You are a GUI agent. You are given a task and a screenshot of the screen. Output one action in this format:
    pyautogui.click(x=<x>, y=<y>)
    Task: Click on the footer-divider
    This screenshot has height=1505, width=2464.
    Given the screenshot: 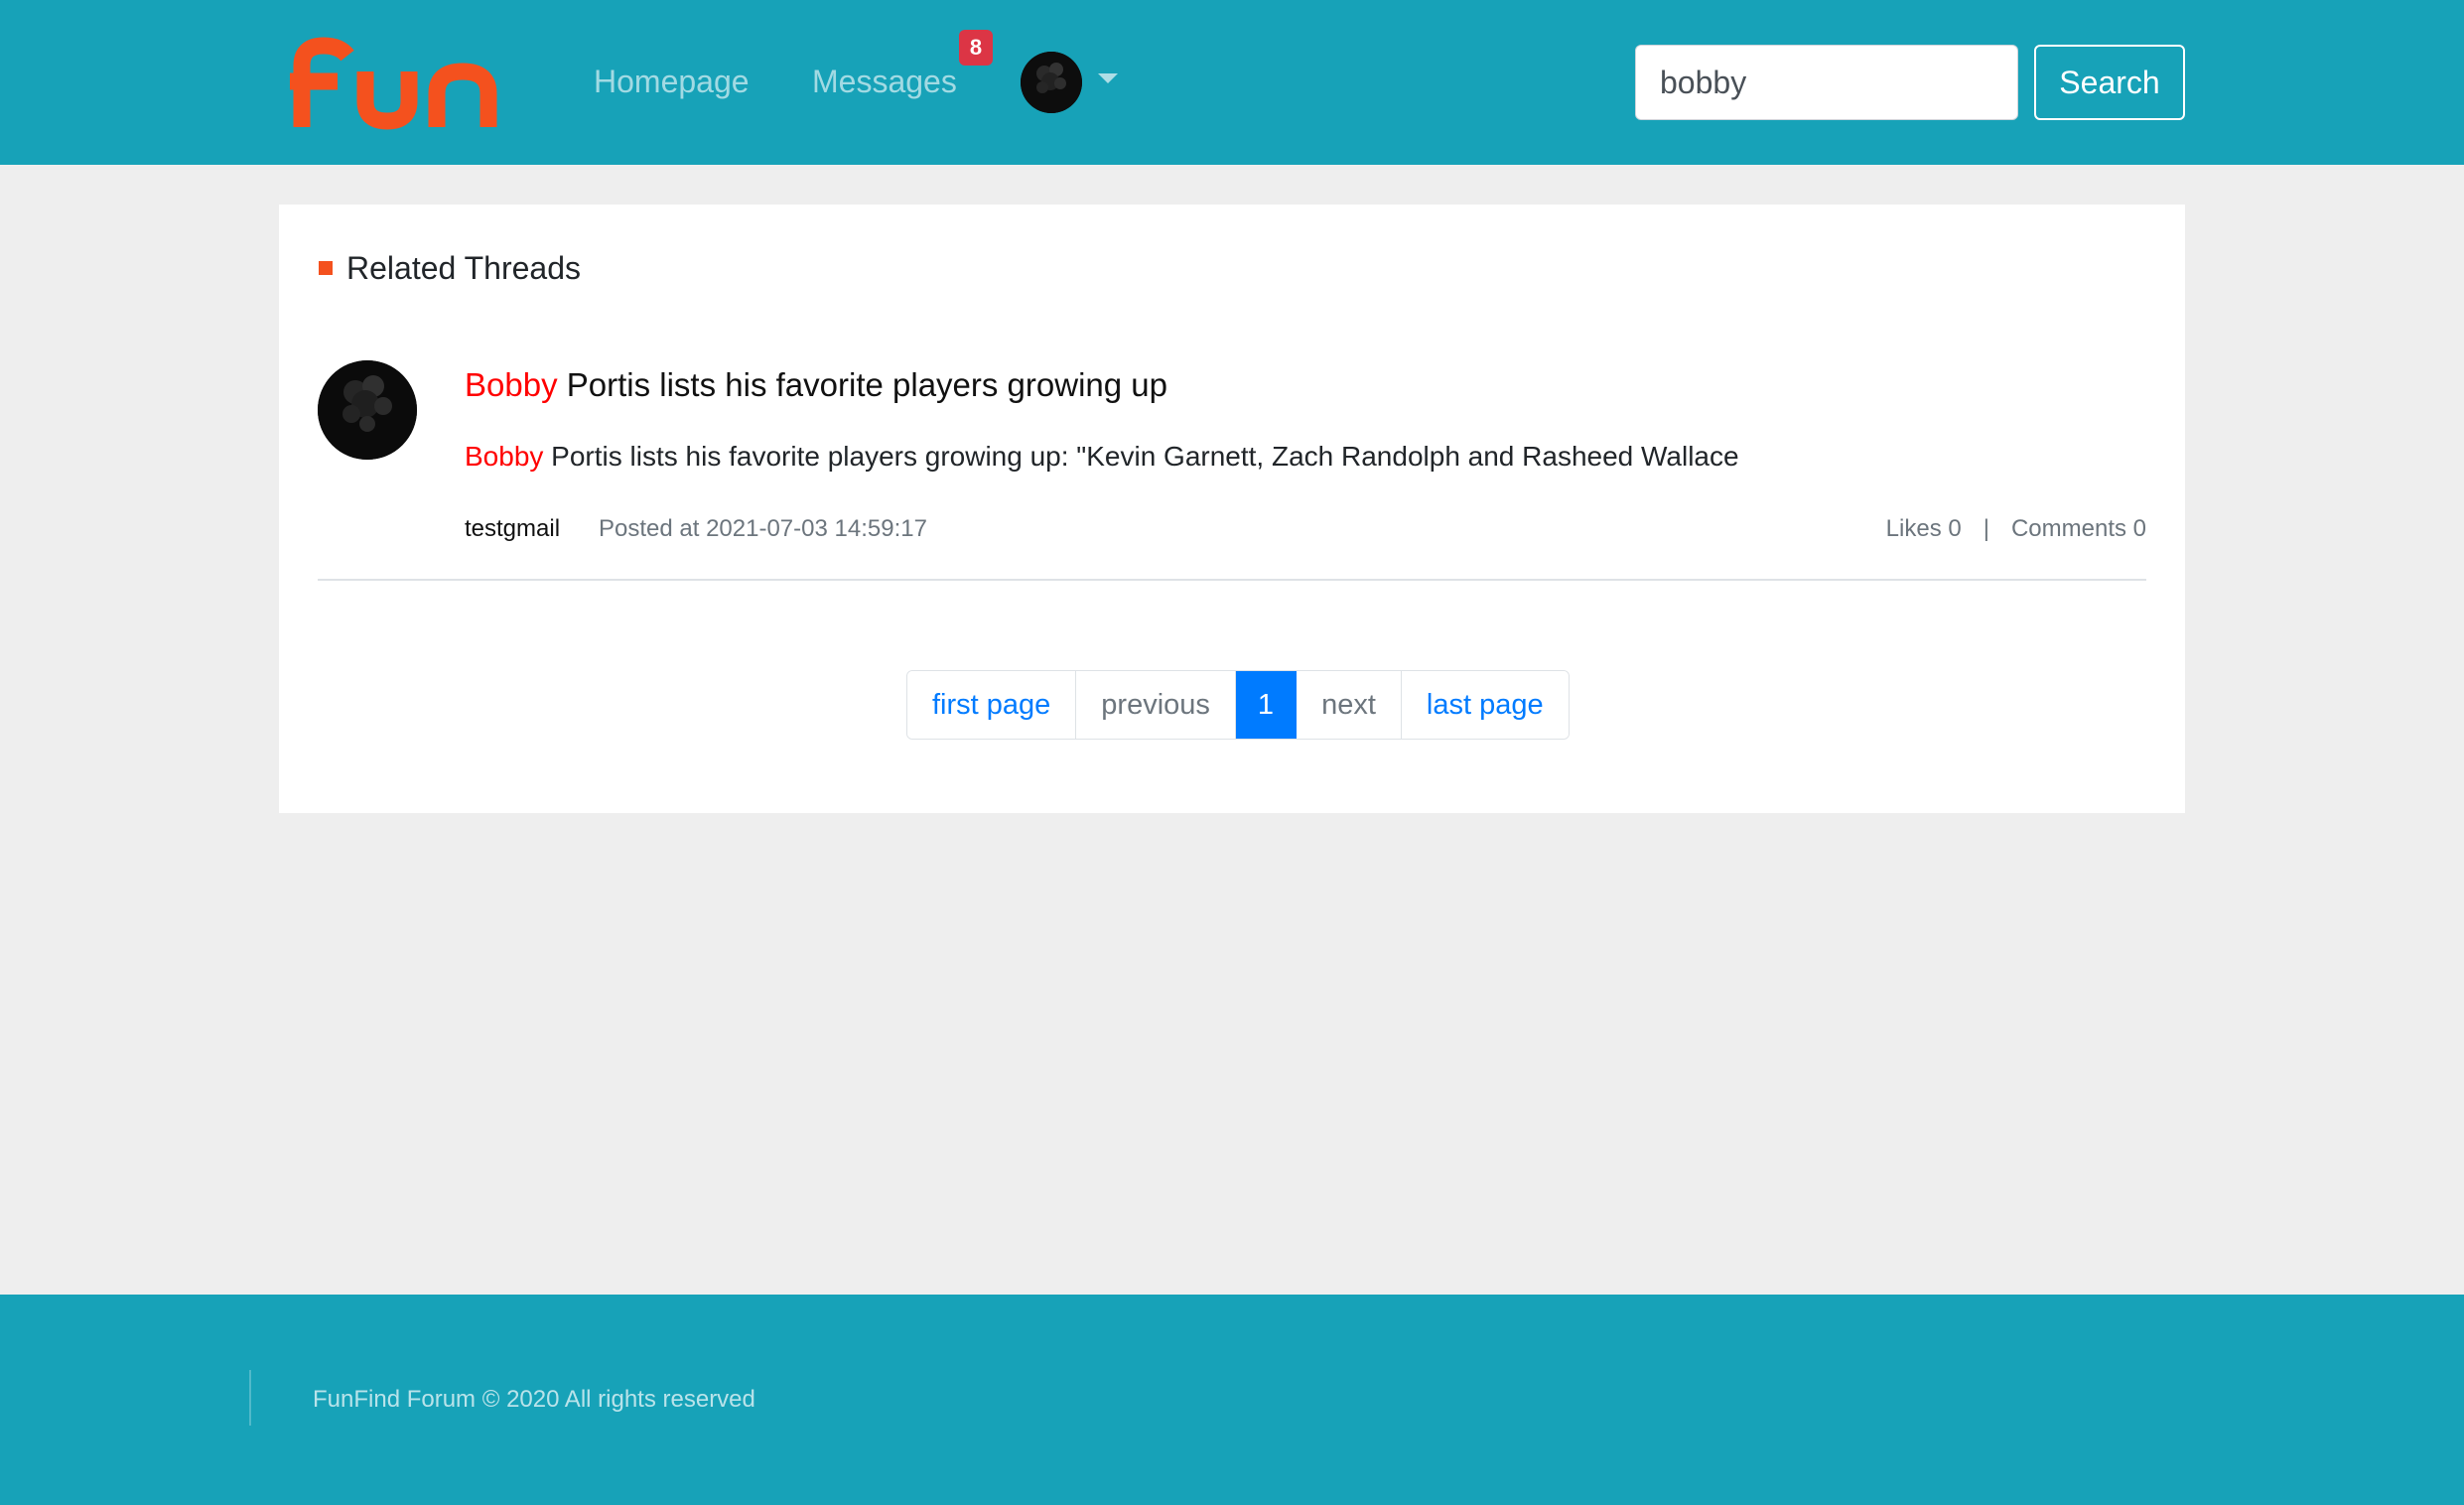 What is the action you would take?
    pyautogui.click(x=250, y=1398)
    